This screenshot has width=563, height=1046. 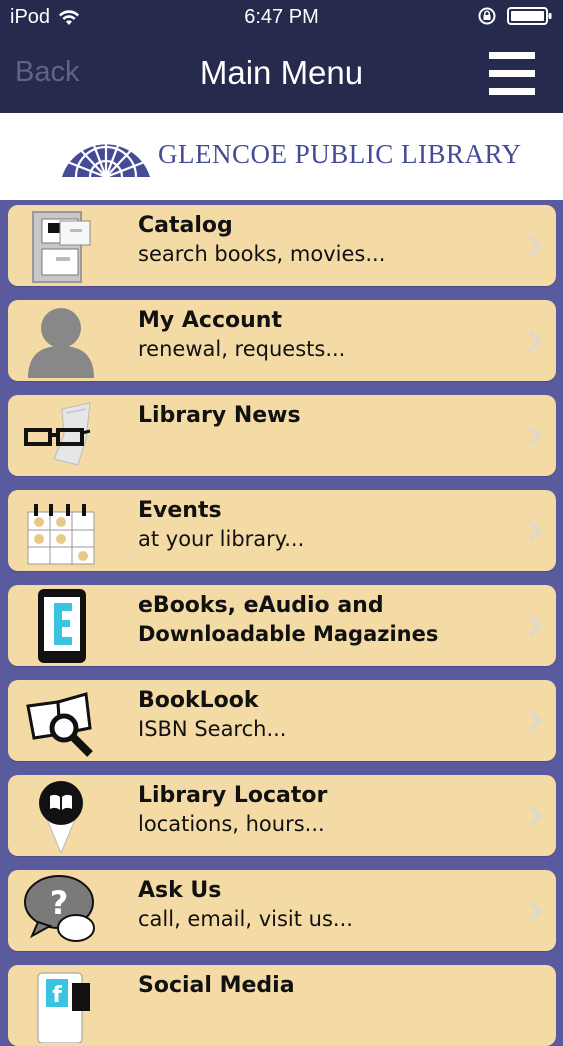 I want to click on status-bar: iPod 6:47 PM, so click(x=281, y=18).